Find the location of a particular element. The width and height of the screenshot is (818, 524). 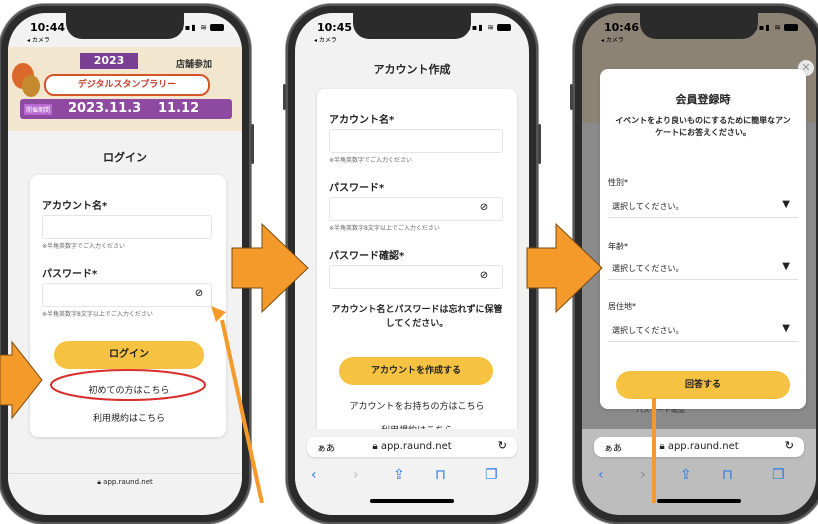

page-title: ログイン is located at coordinates (125, 157).